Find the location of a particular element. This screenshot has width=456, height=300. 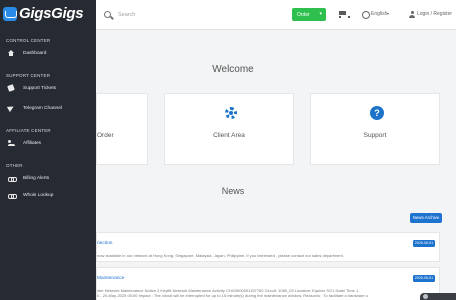

brand-logo: GigsGigs is located at coordinates (48, 15).